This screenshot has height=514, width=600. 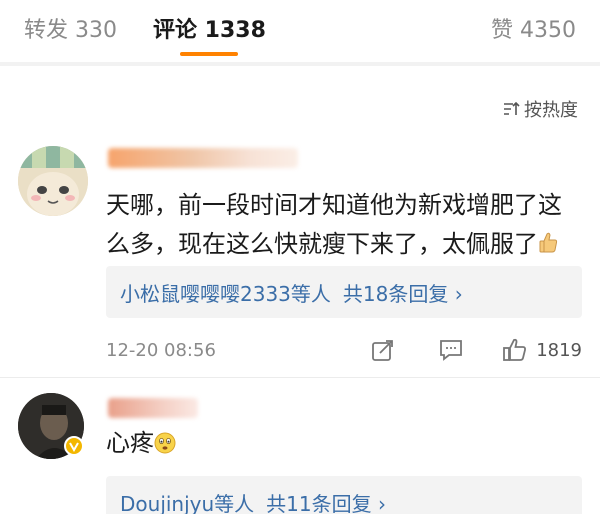 I want to click on like-icon, so click(x=515, y=349).